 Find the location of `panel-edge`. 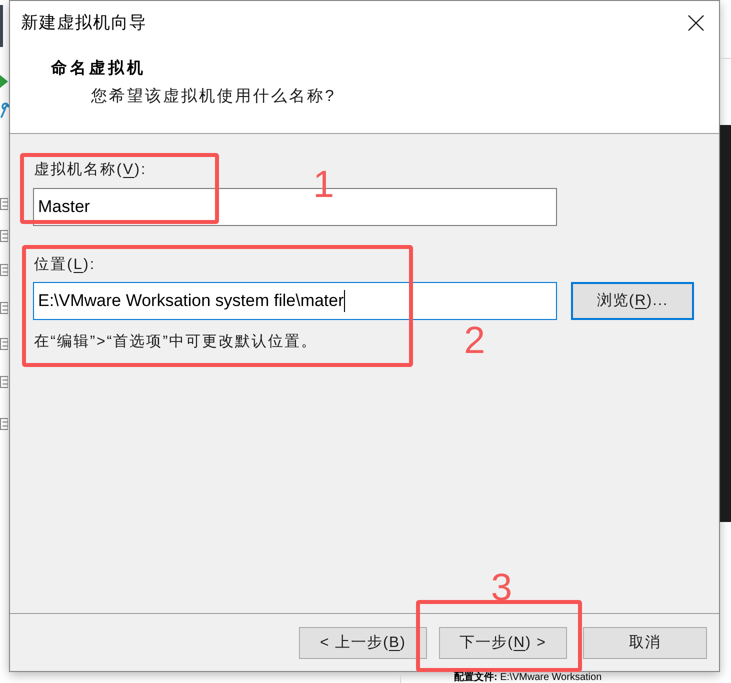

panel-edge is located at coordinates (1, 26).